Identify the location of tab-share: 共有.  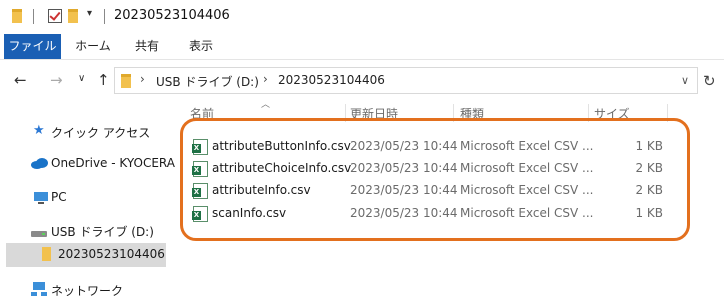
(147, 46).